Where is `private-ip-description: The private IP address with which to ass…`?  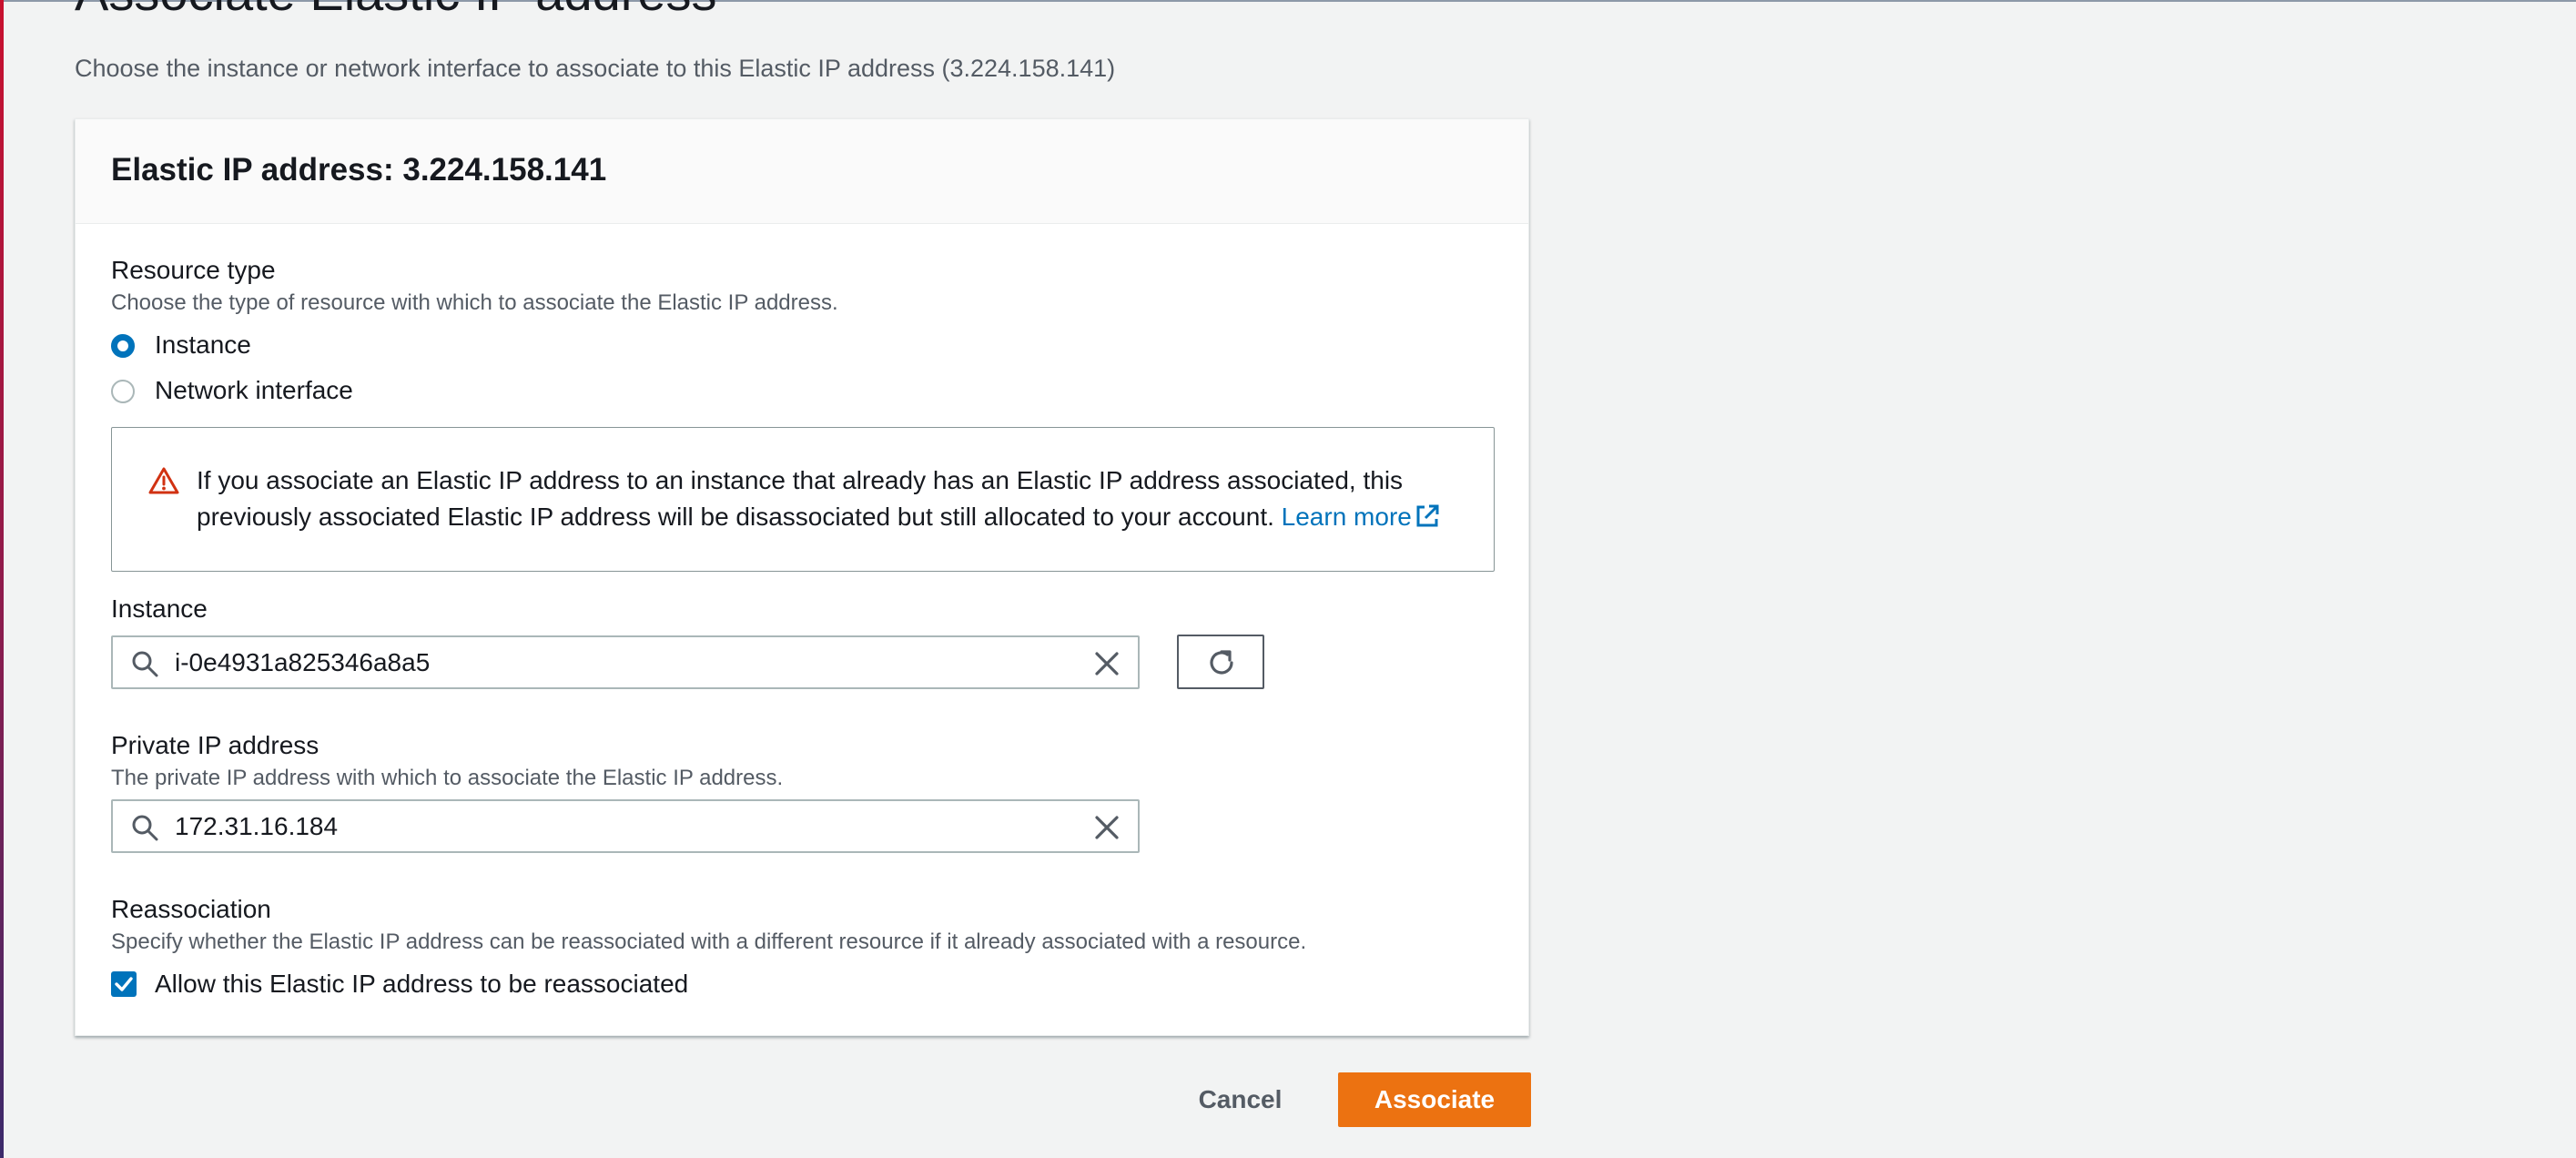
private-ip-description: The private IP address with which to ass… is located at coordinates (447, 778).